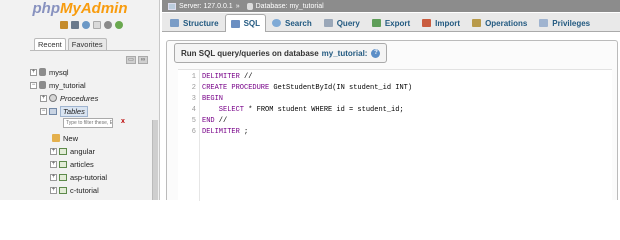 Image resolution: width=620 pixels, height=240 pixels. What do you see at coordinates (441, 22) in the screenshot?
I see `tab-import: Import` at bounding box center [441, 22].